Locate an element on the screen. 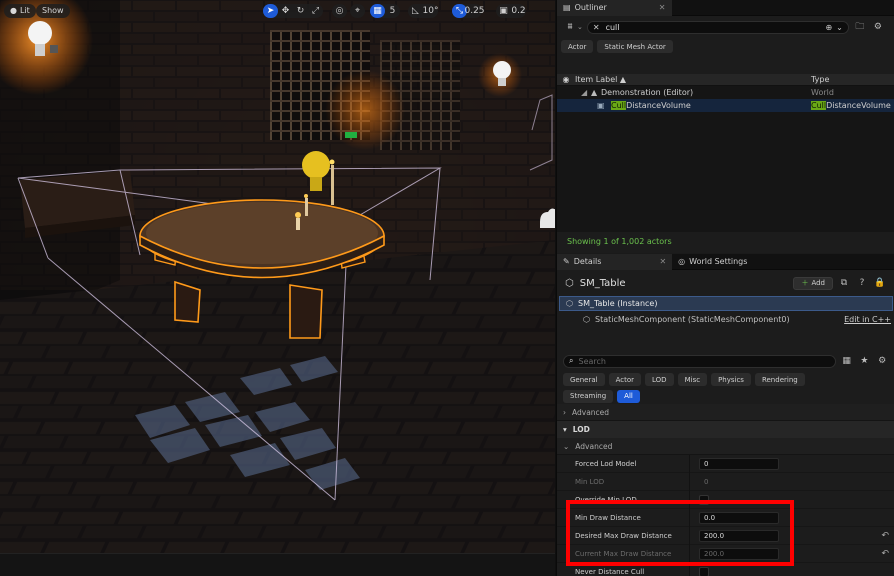 The height and width of the screenshot is (576, 894). globe-icon: ◎ is located at coordinates (339, 11).